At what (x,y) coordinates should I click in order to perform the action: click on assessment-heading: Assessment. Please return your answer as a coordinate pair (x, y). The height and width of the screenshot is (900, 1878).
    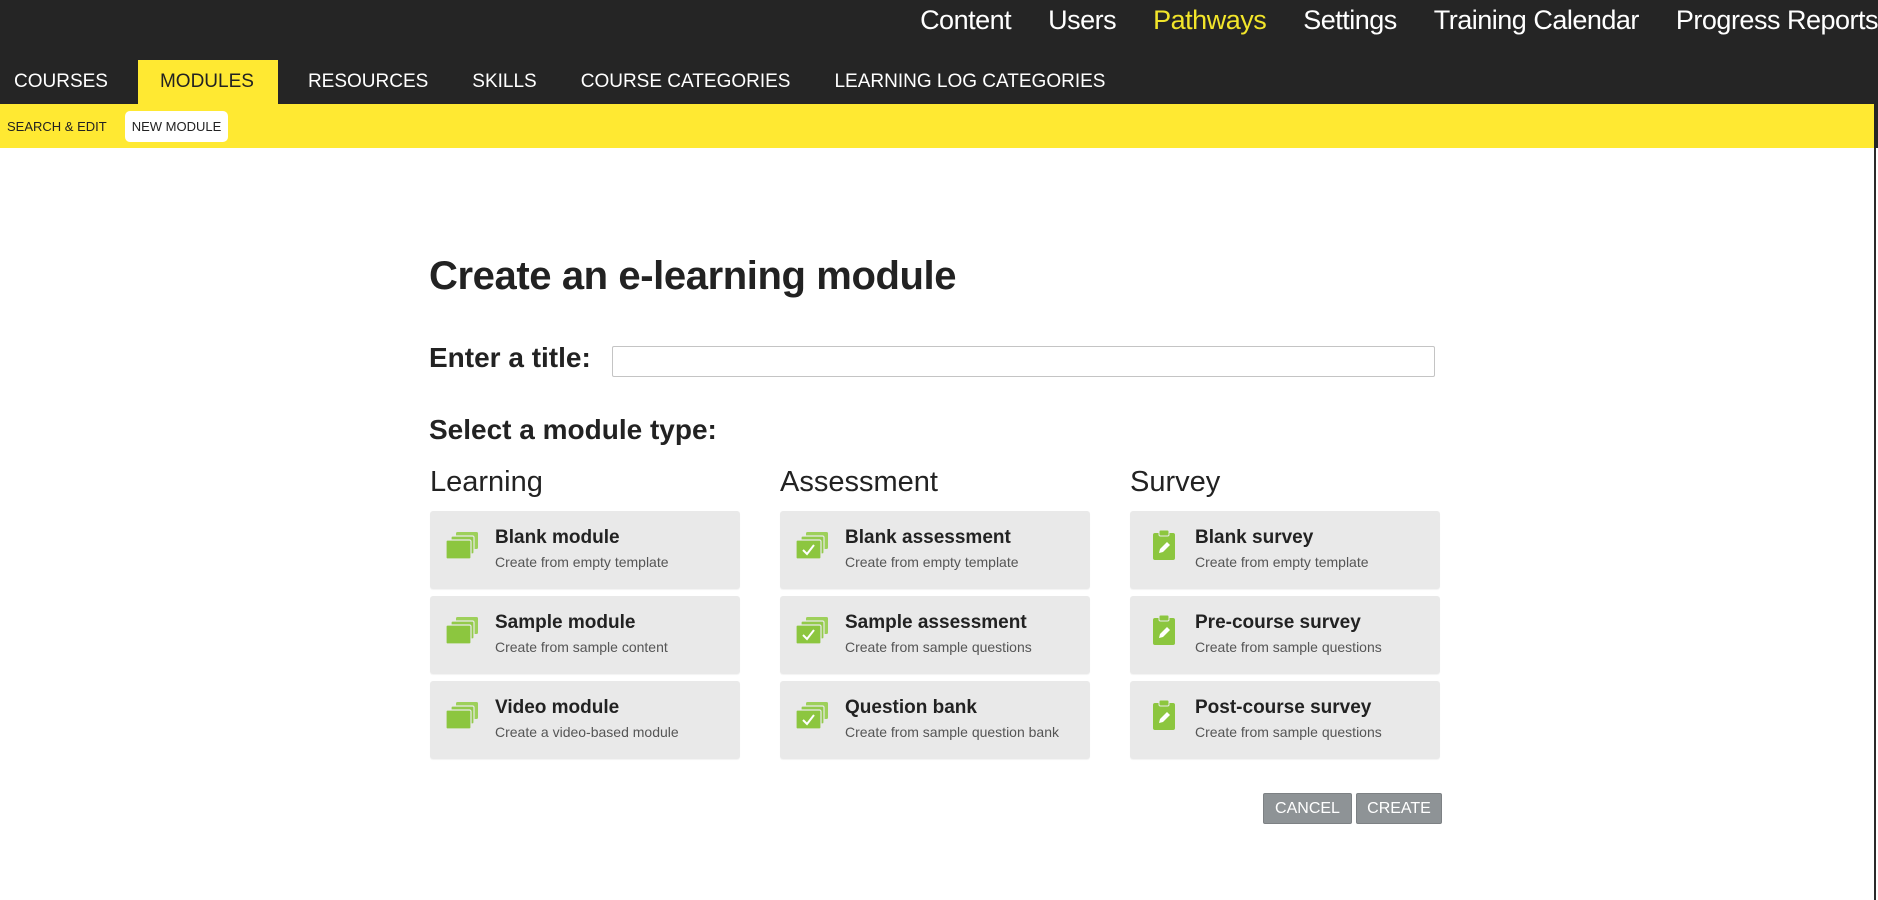
    Looking at the image, I should click on (859, 482).